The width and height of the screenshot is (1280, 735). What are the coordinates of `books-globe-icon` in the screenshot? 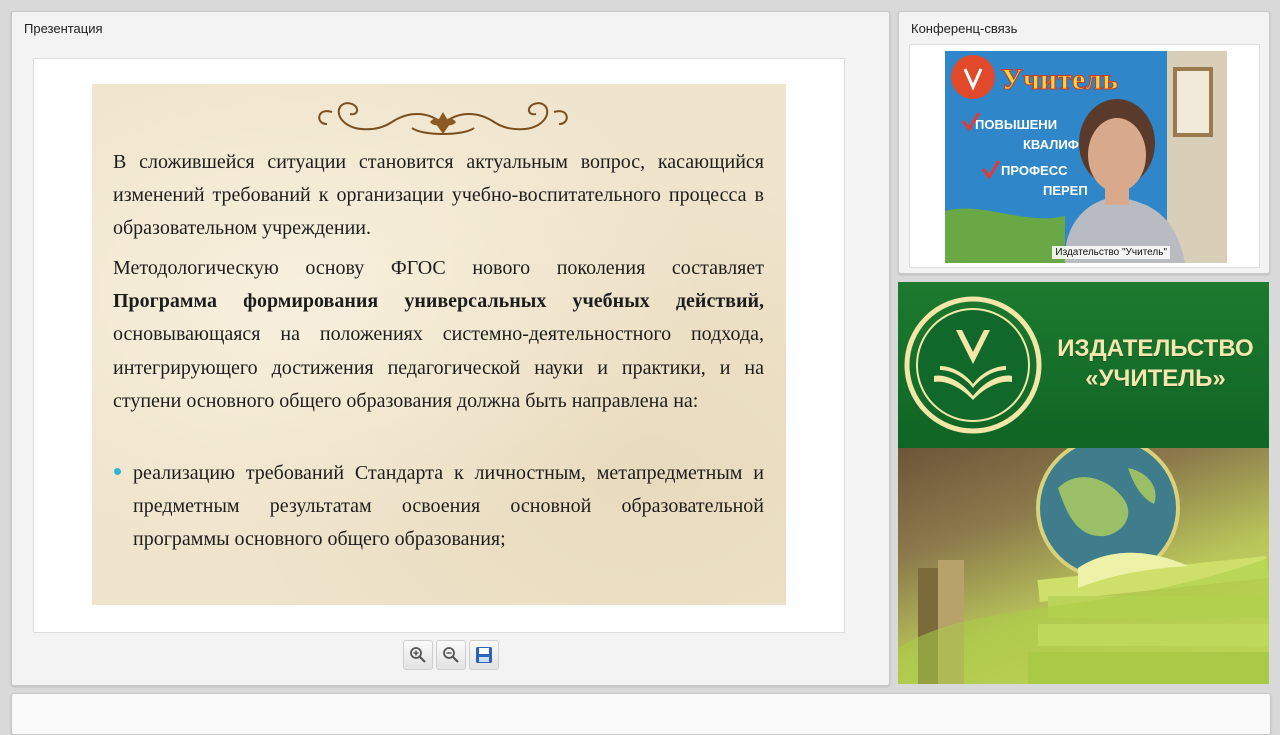 It's located at (1083, 560).